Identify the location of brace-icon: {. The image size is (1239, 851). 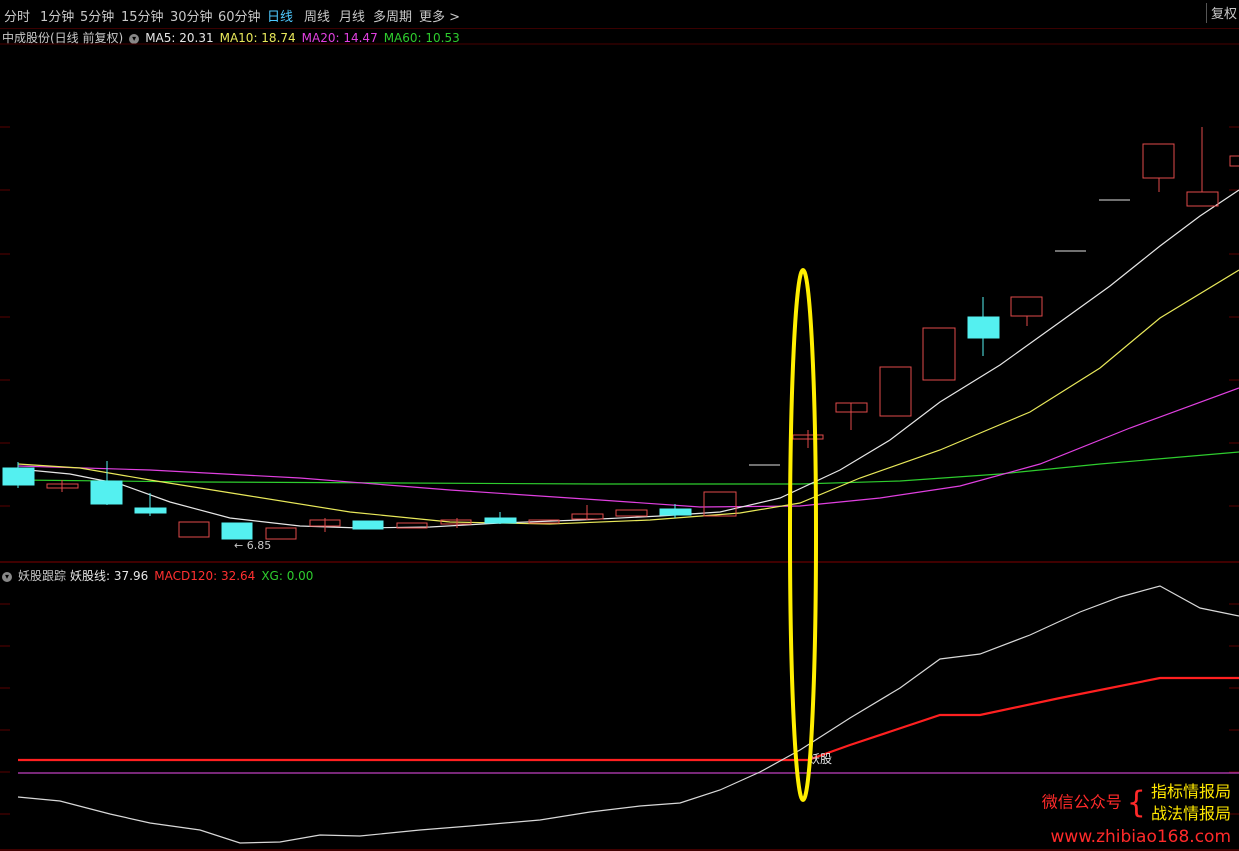
(1136, 803).